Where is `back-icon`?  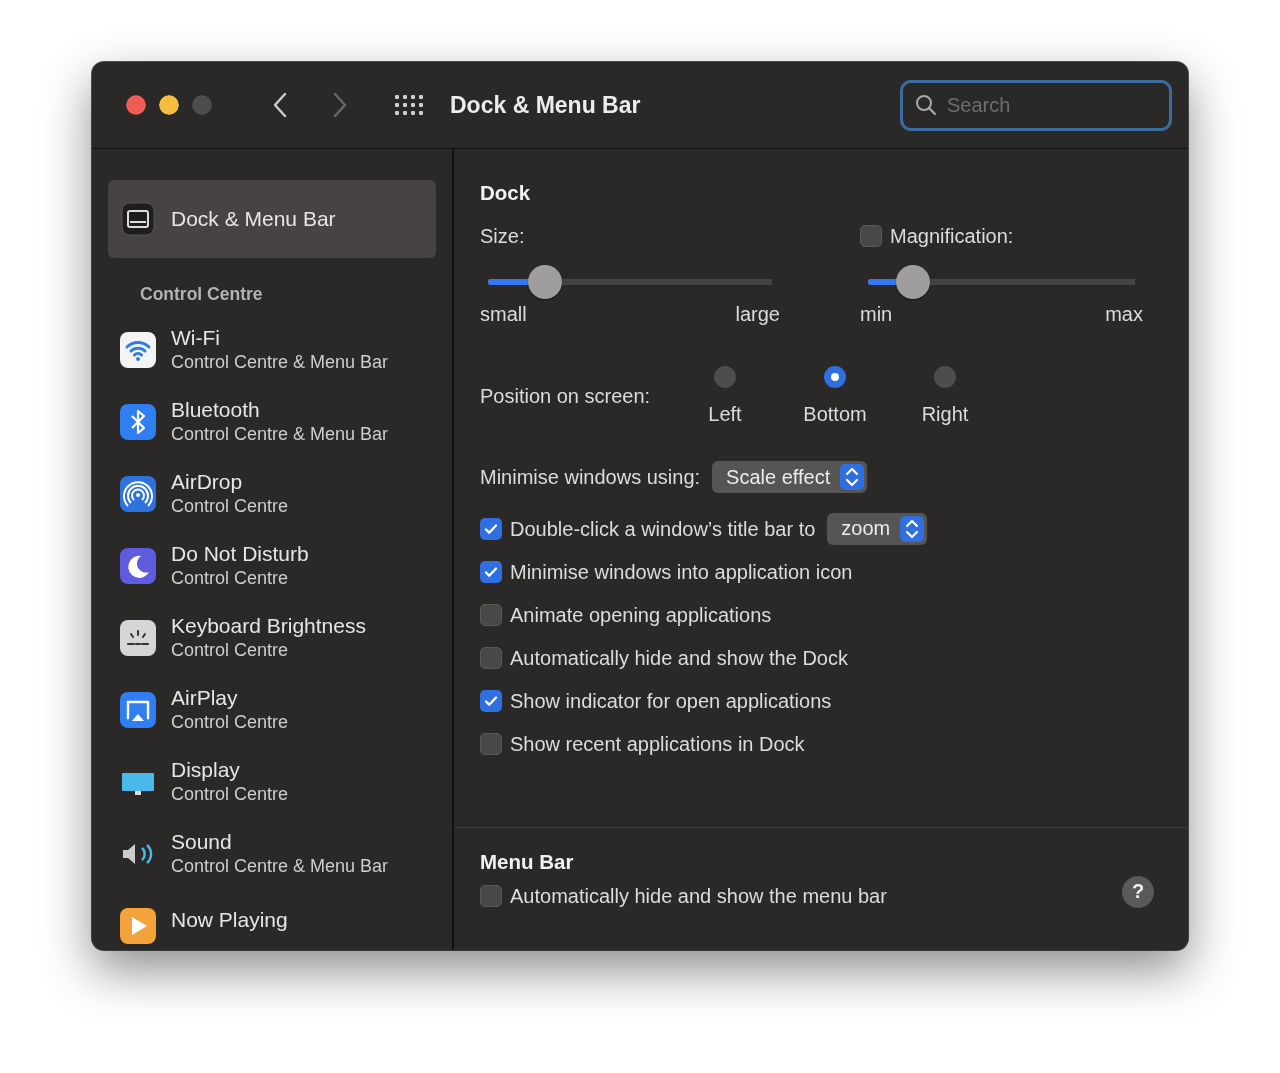
back-icon is located at coordinates (280, 105).